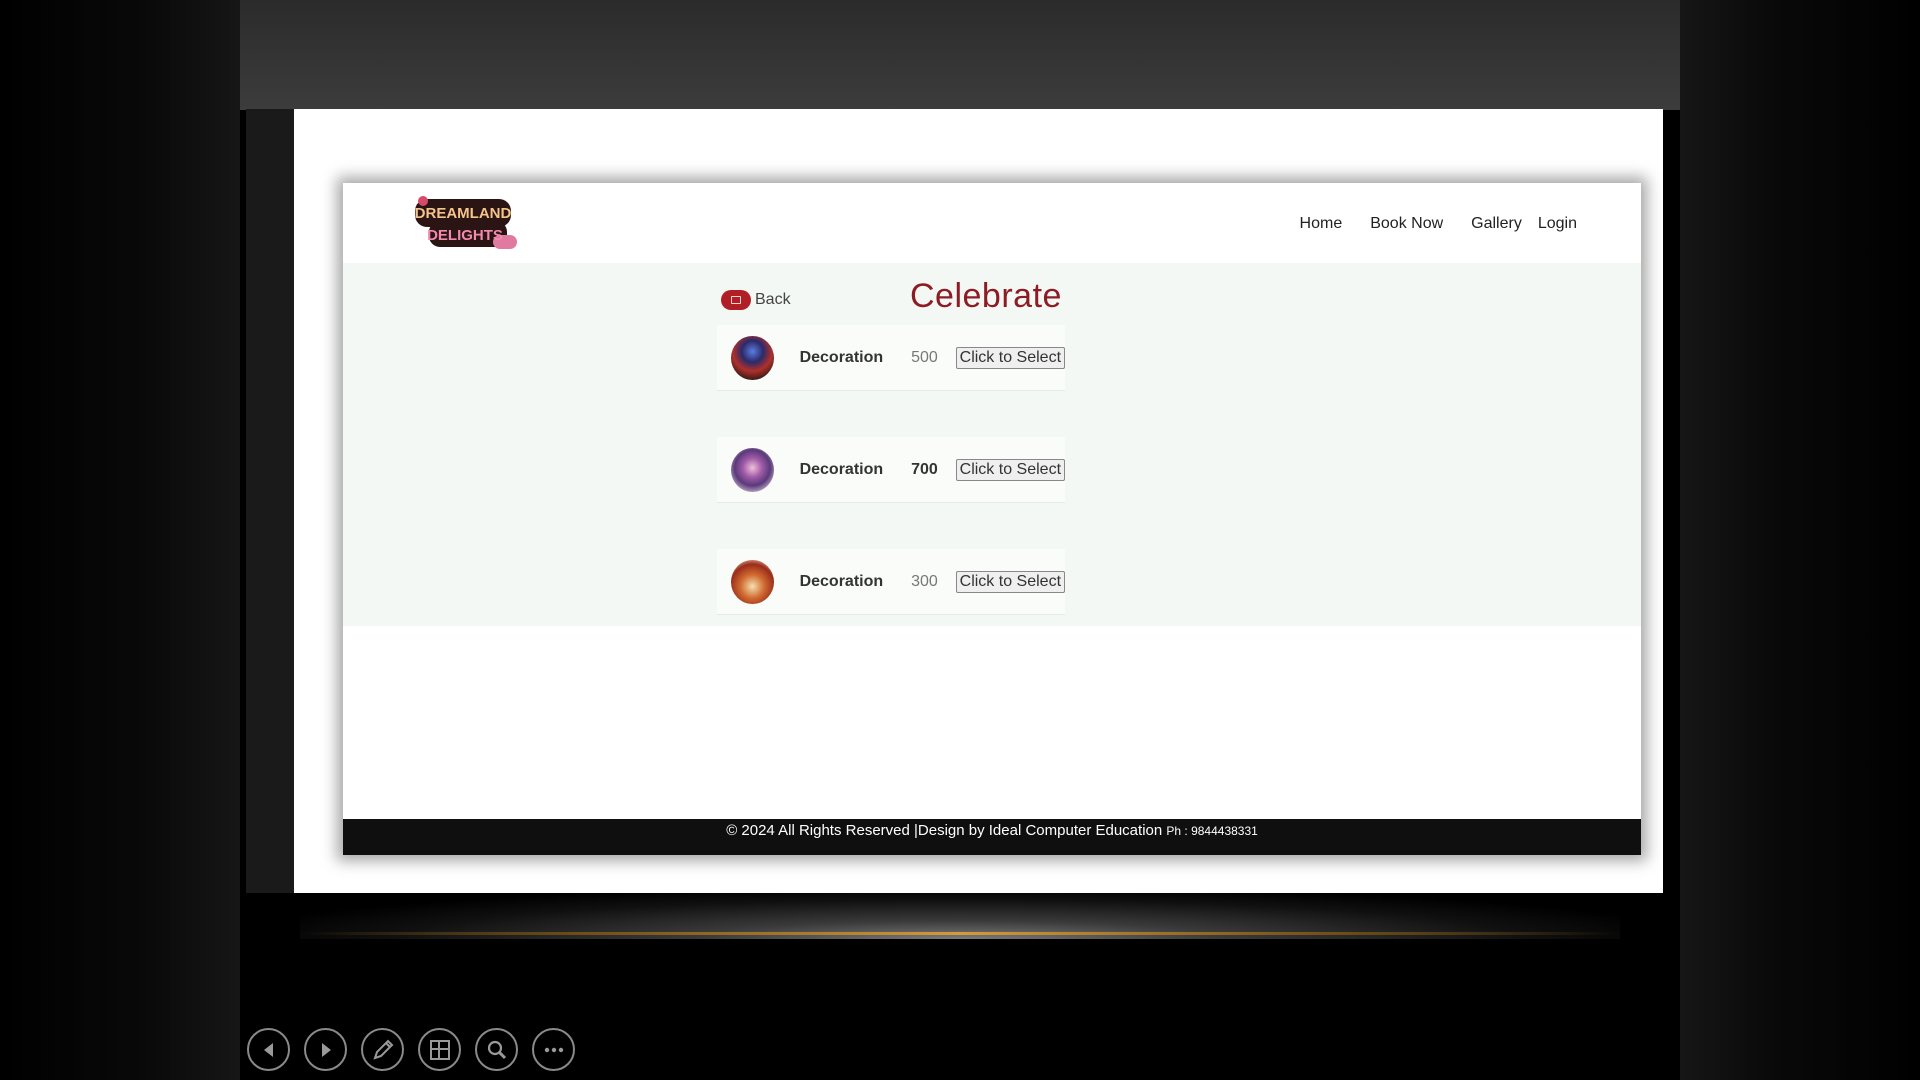  I want to click on list-item: Decoration 500 Click to Select, so click(891, 358).